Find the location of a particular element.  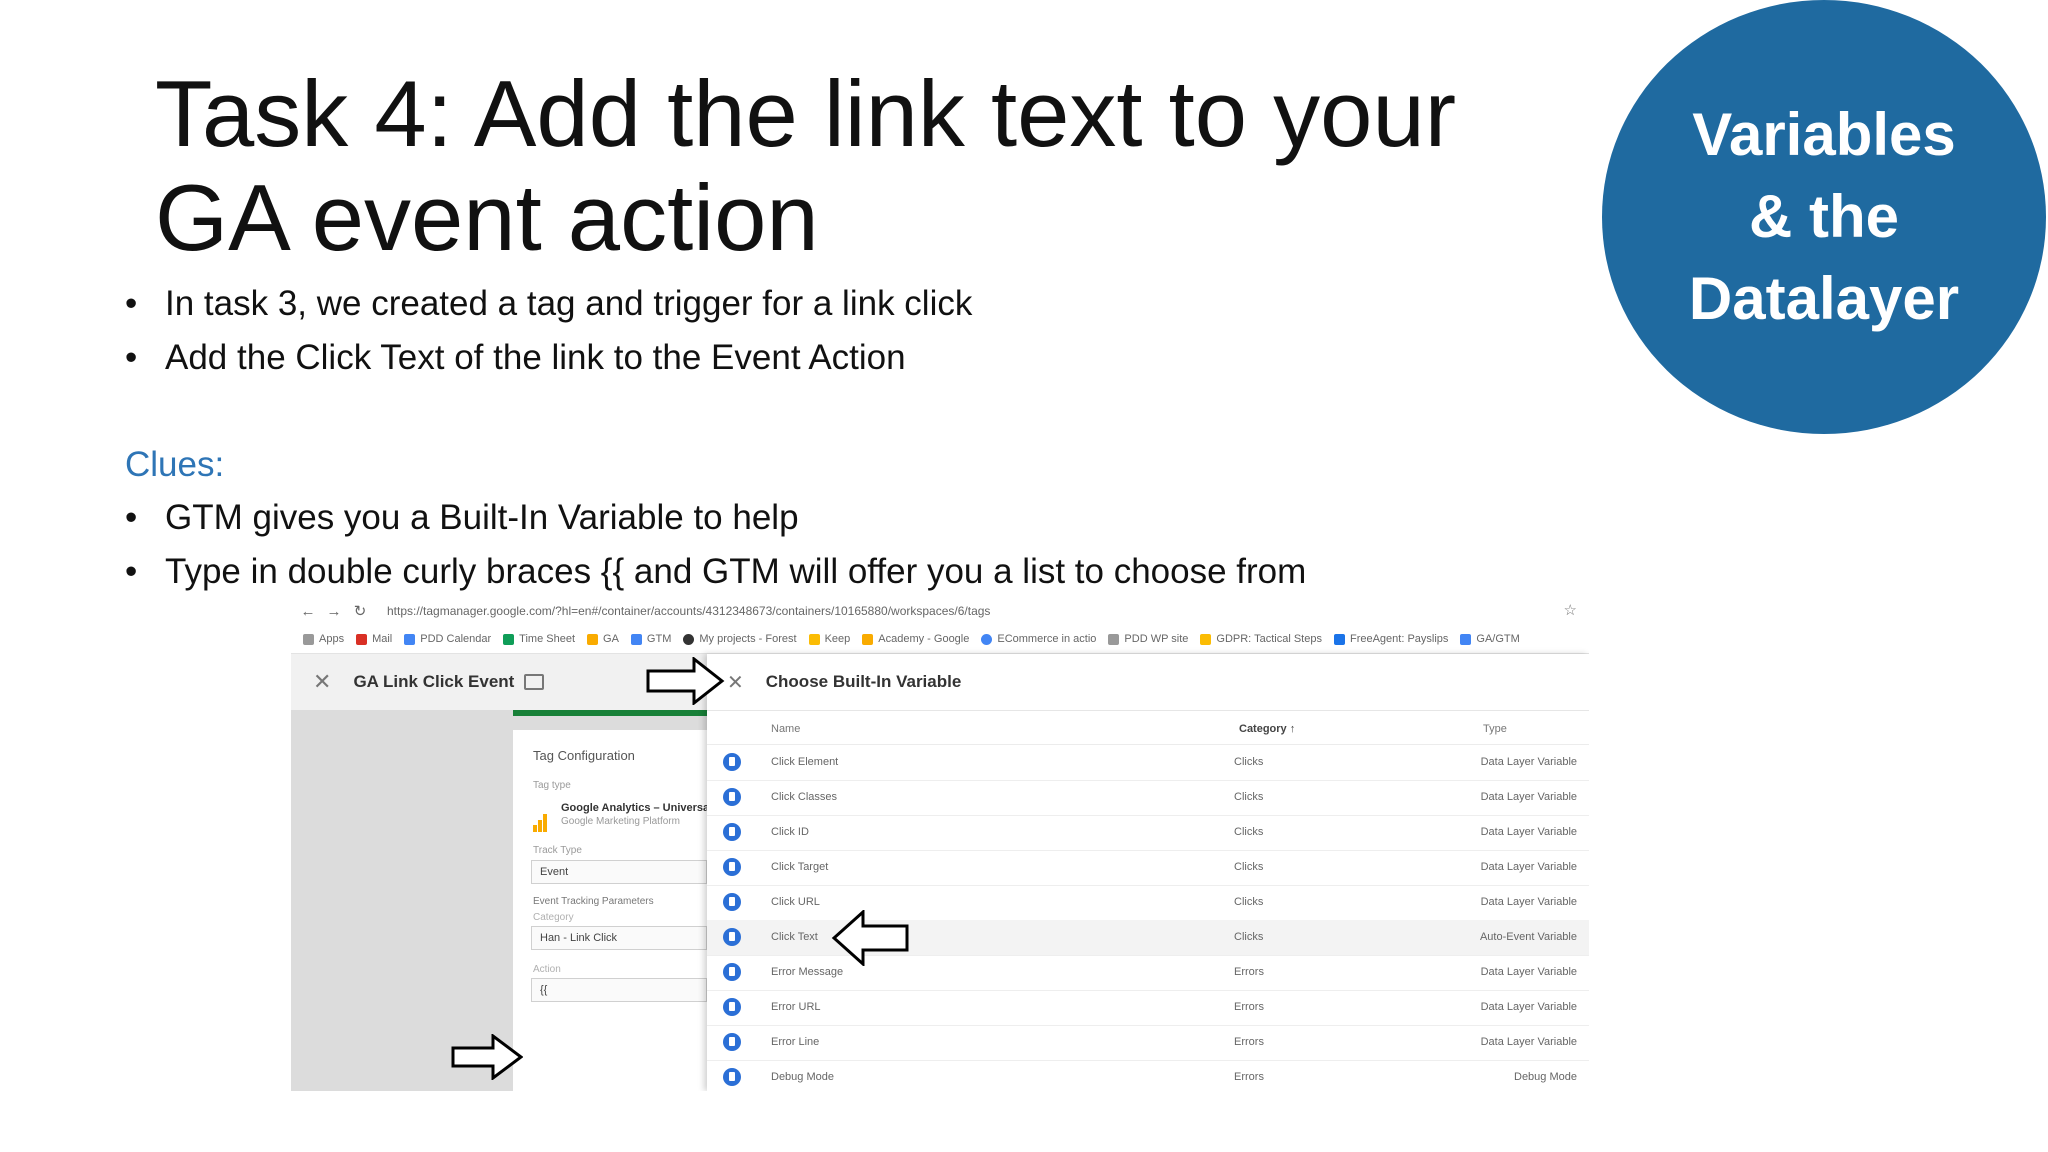

column-headers: Name Category ↑ Type is located at coordinates (1148, 729).